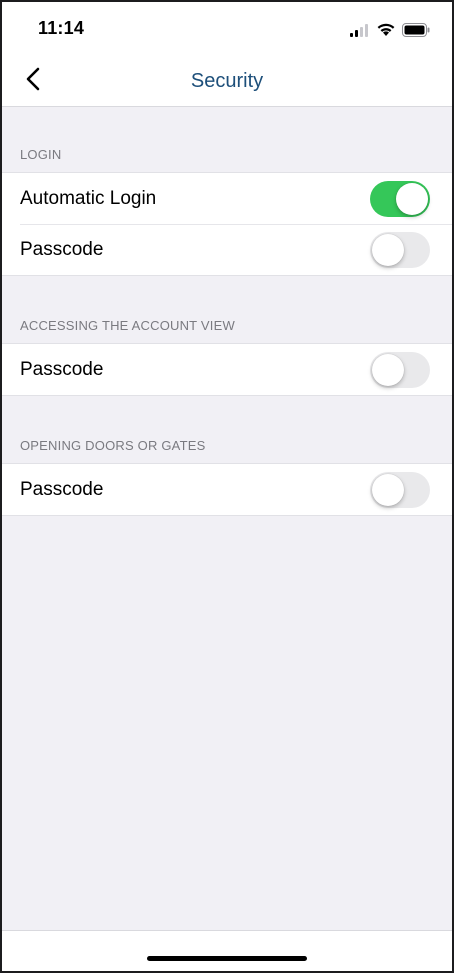 Image resolution: width=454 pixels, height=973 pixels. I want to click on setting-row-login-passcode: Passcode, so click(227, 249).